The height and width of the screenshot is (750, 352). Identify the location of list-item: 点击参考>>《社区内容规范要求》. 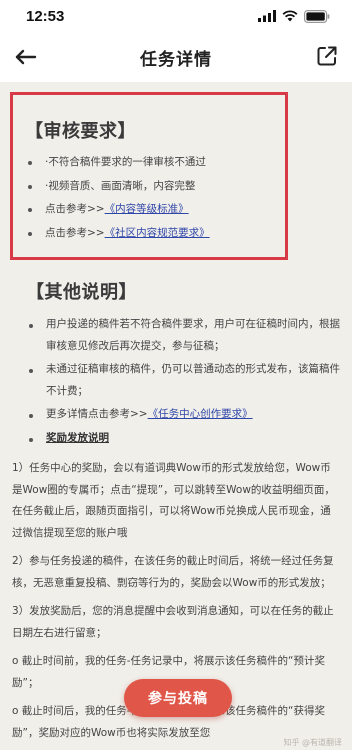
(155, 234).